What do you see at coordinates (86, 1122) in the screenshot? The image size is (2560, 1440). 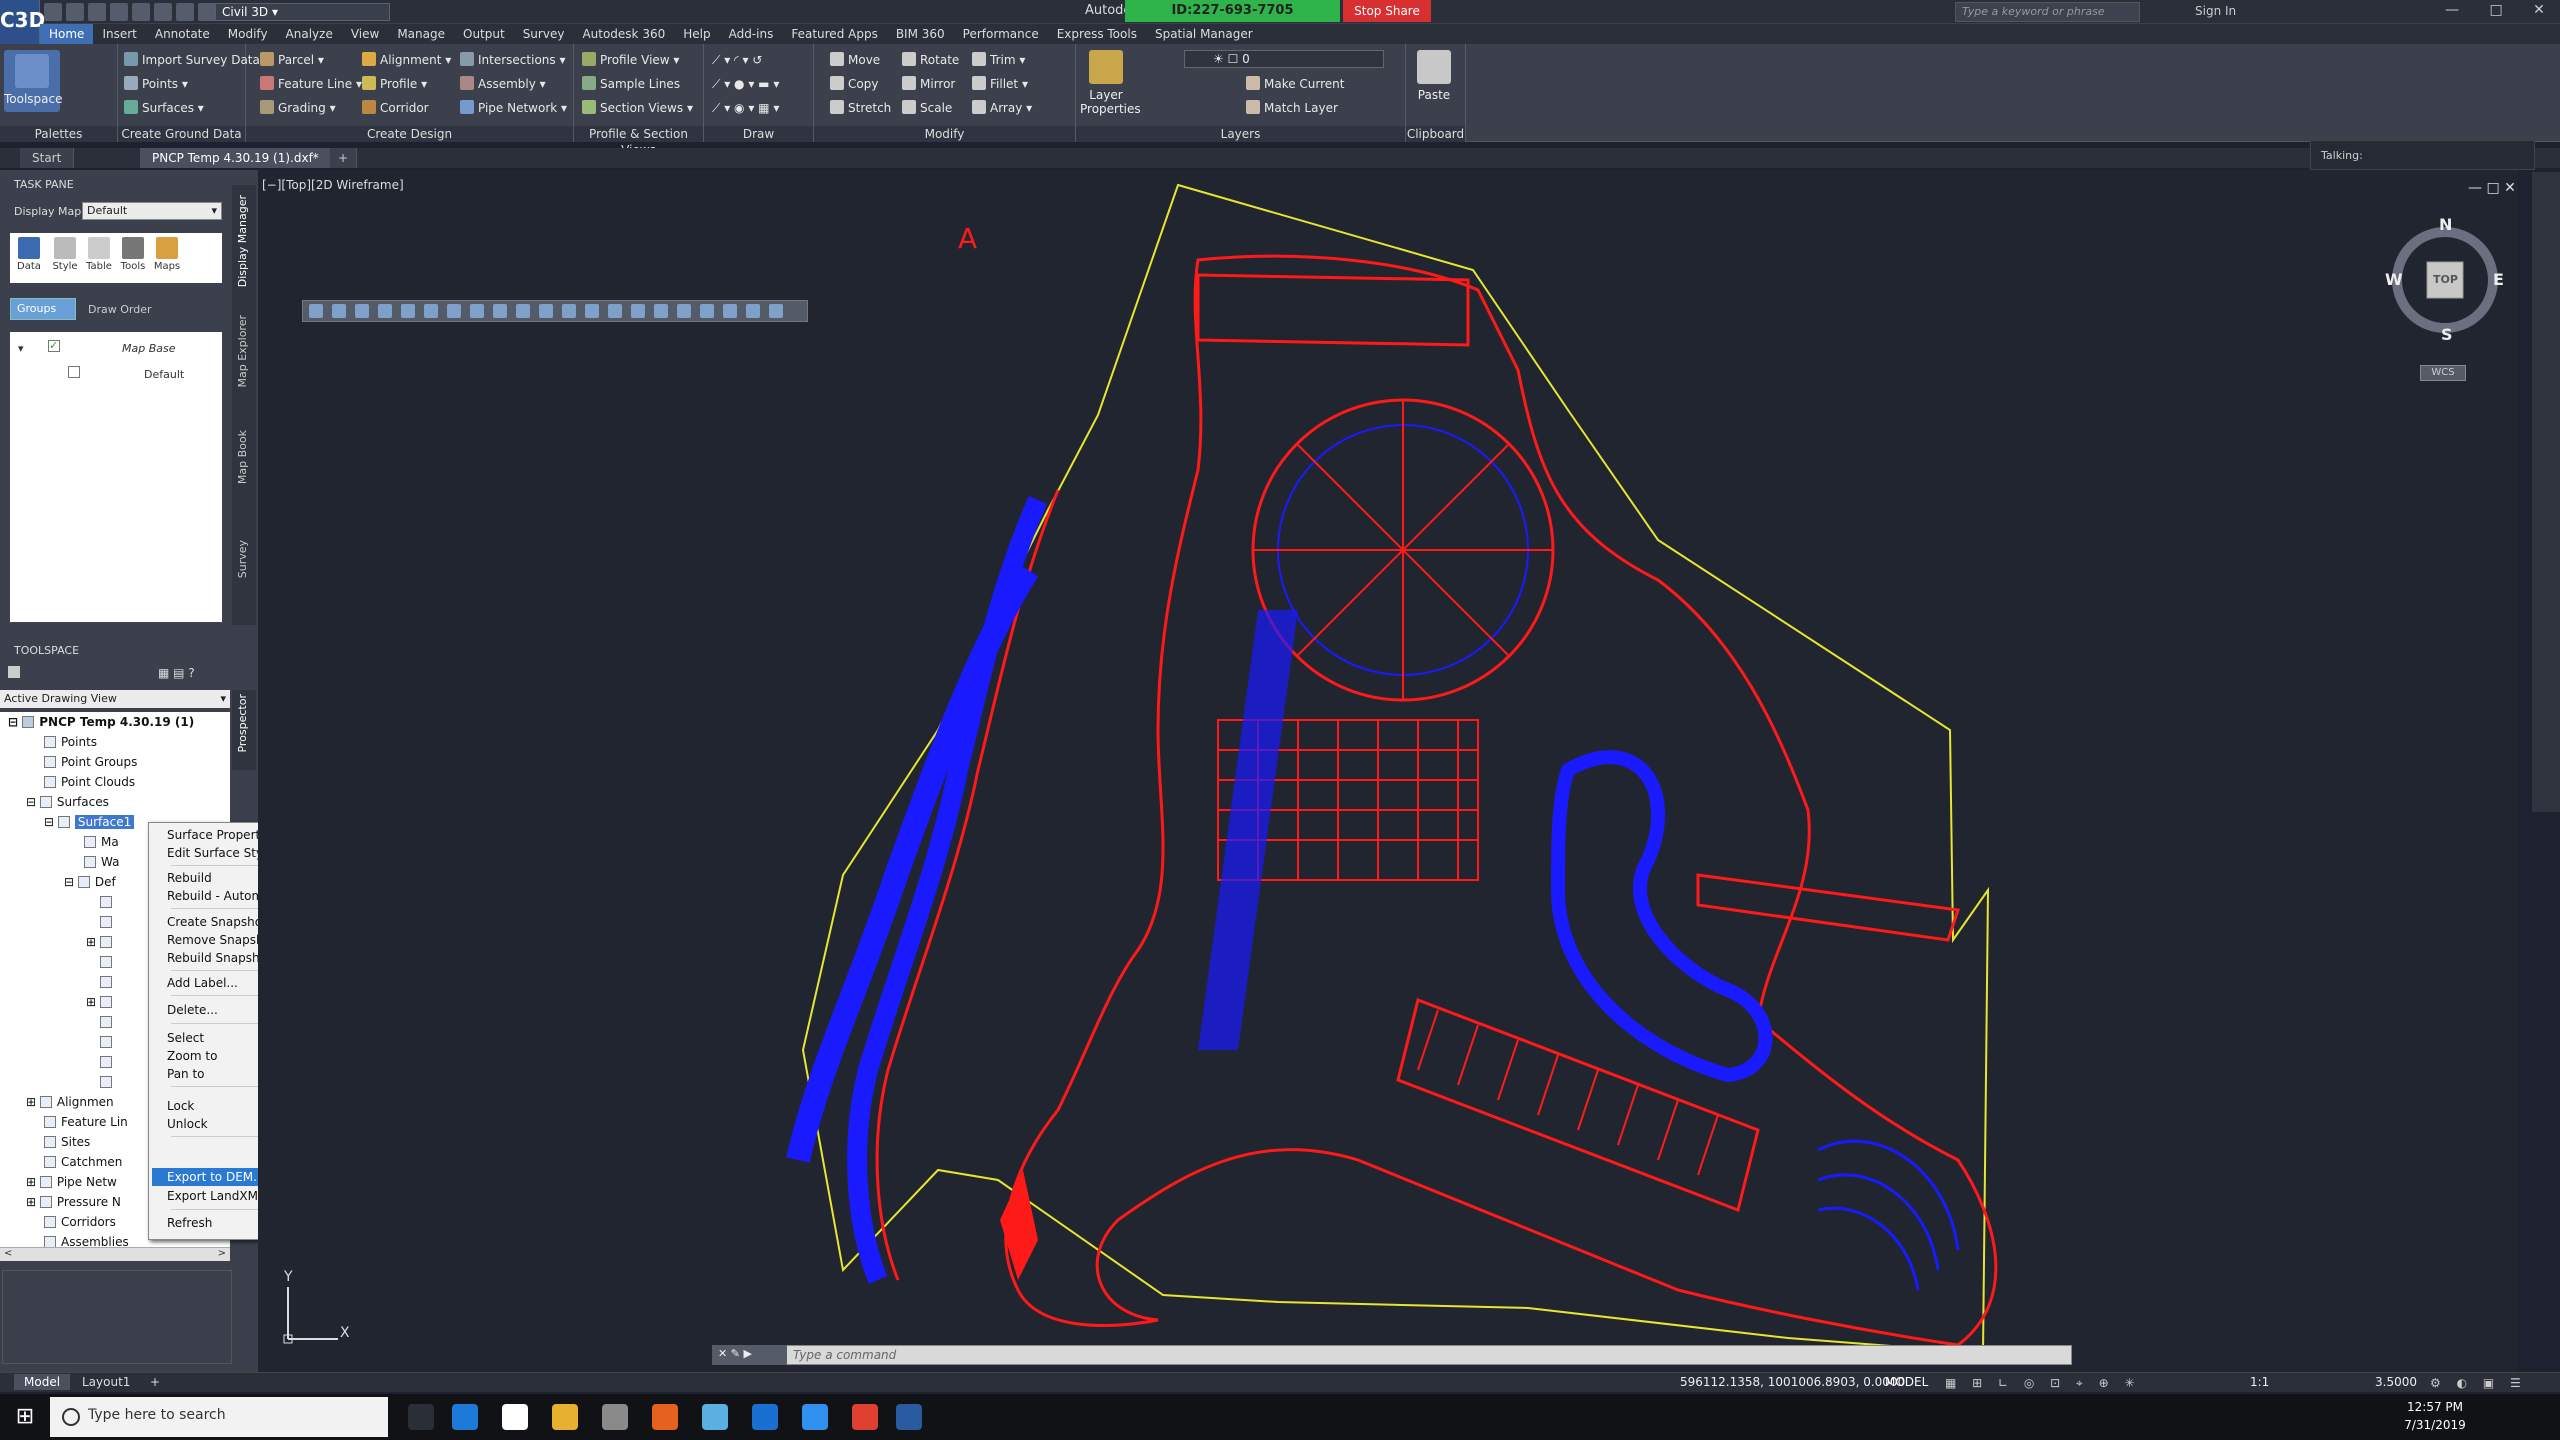 I see `tree-feature-lines: Feature Lin` at bounding box center [86, 1122].